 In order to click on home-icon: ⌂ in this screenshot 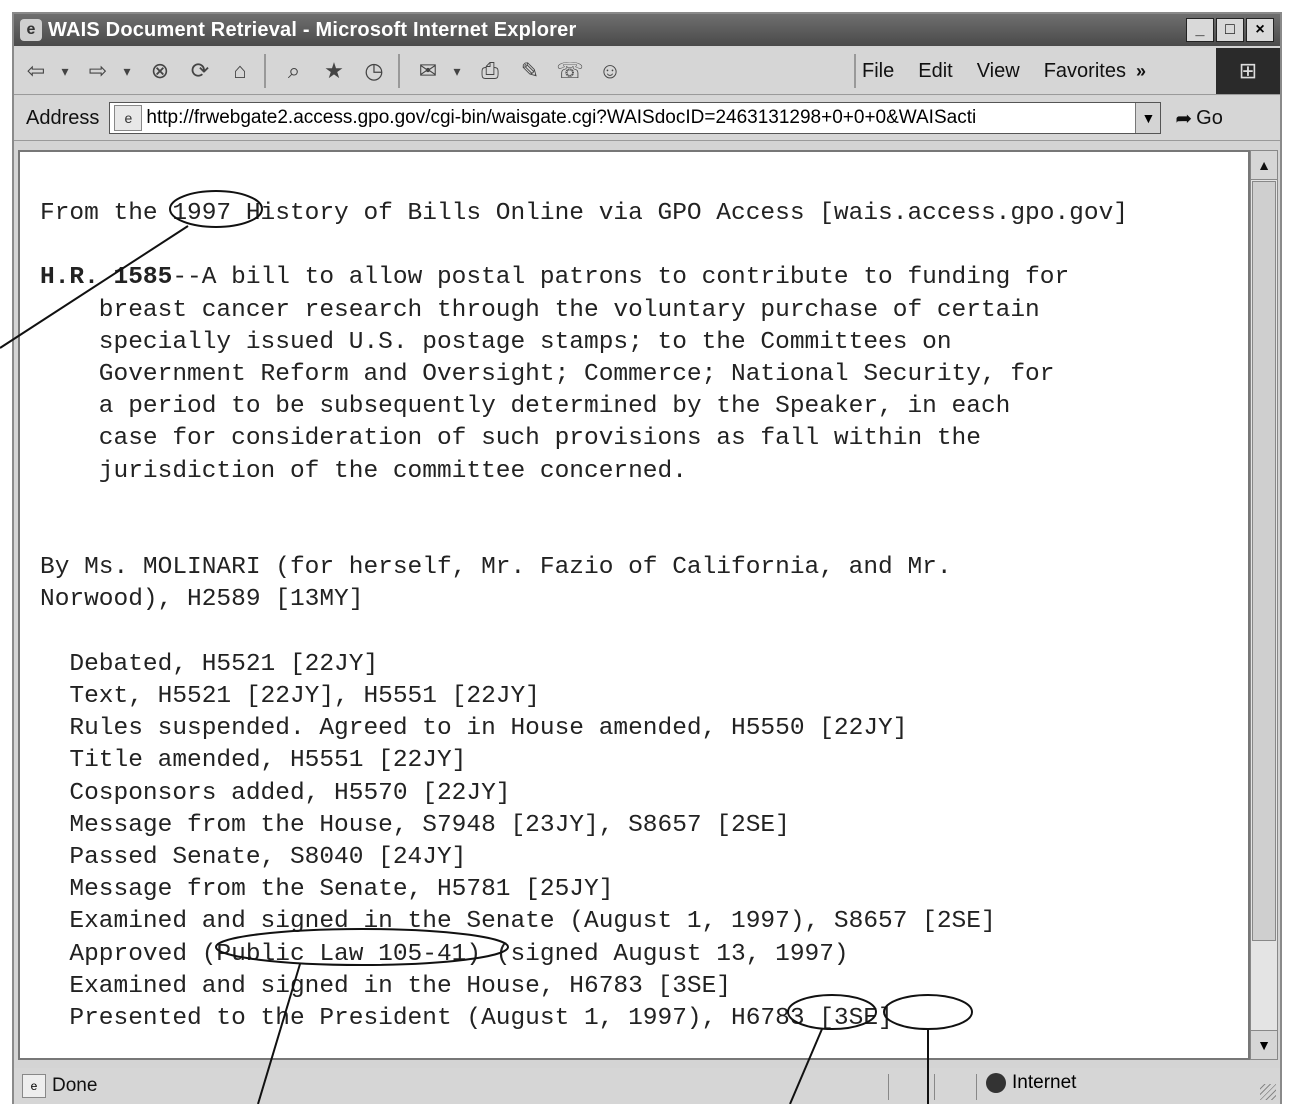, I will do `click(240, 71)`.